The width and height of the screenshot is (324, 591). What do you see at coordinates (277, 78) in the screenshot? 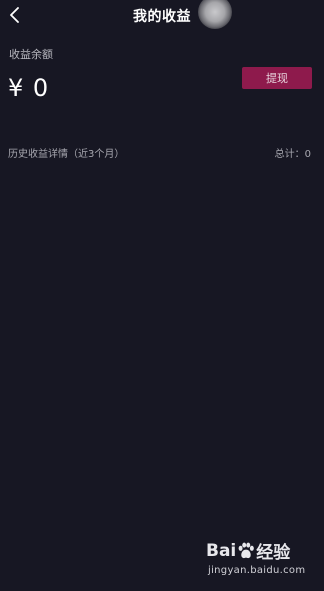
I see `withdraw-button: 提现` at bounding box center [277, 78].